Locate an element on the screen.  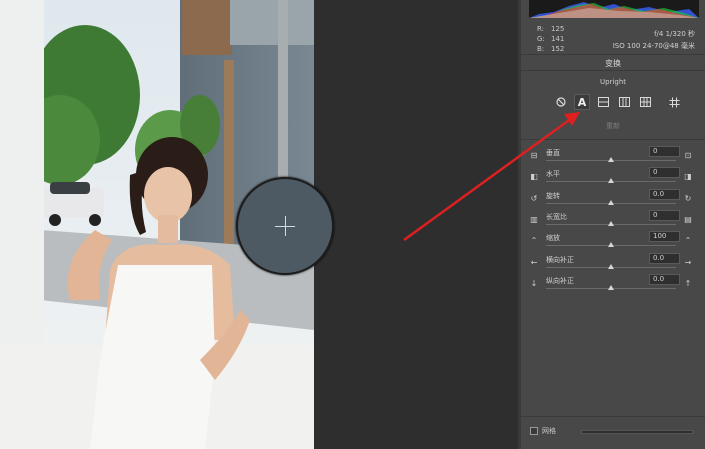
slider-row: ⊟ 垂直 0 ⊡ is located at coordinates (613, 157).